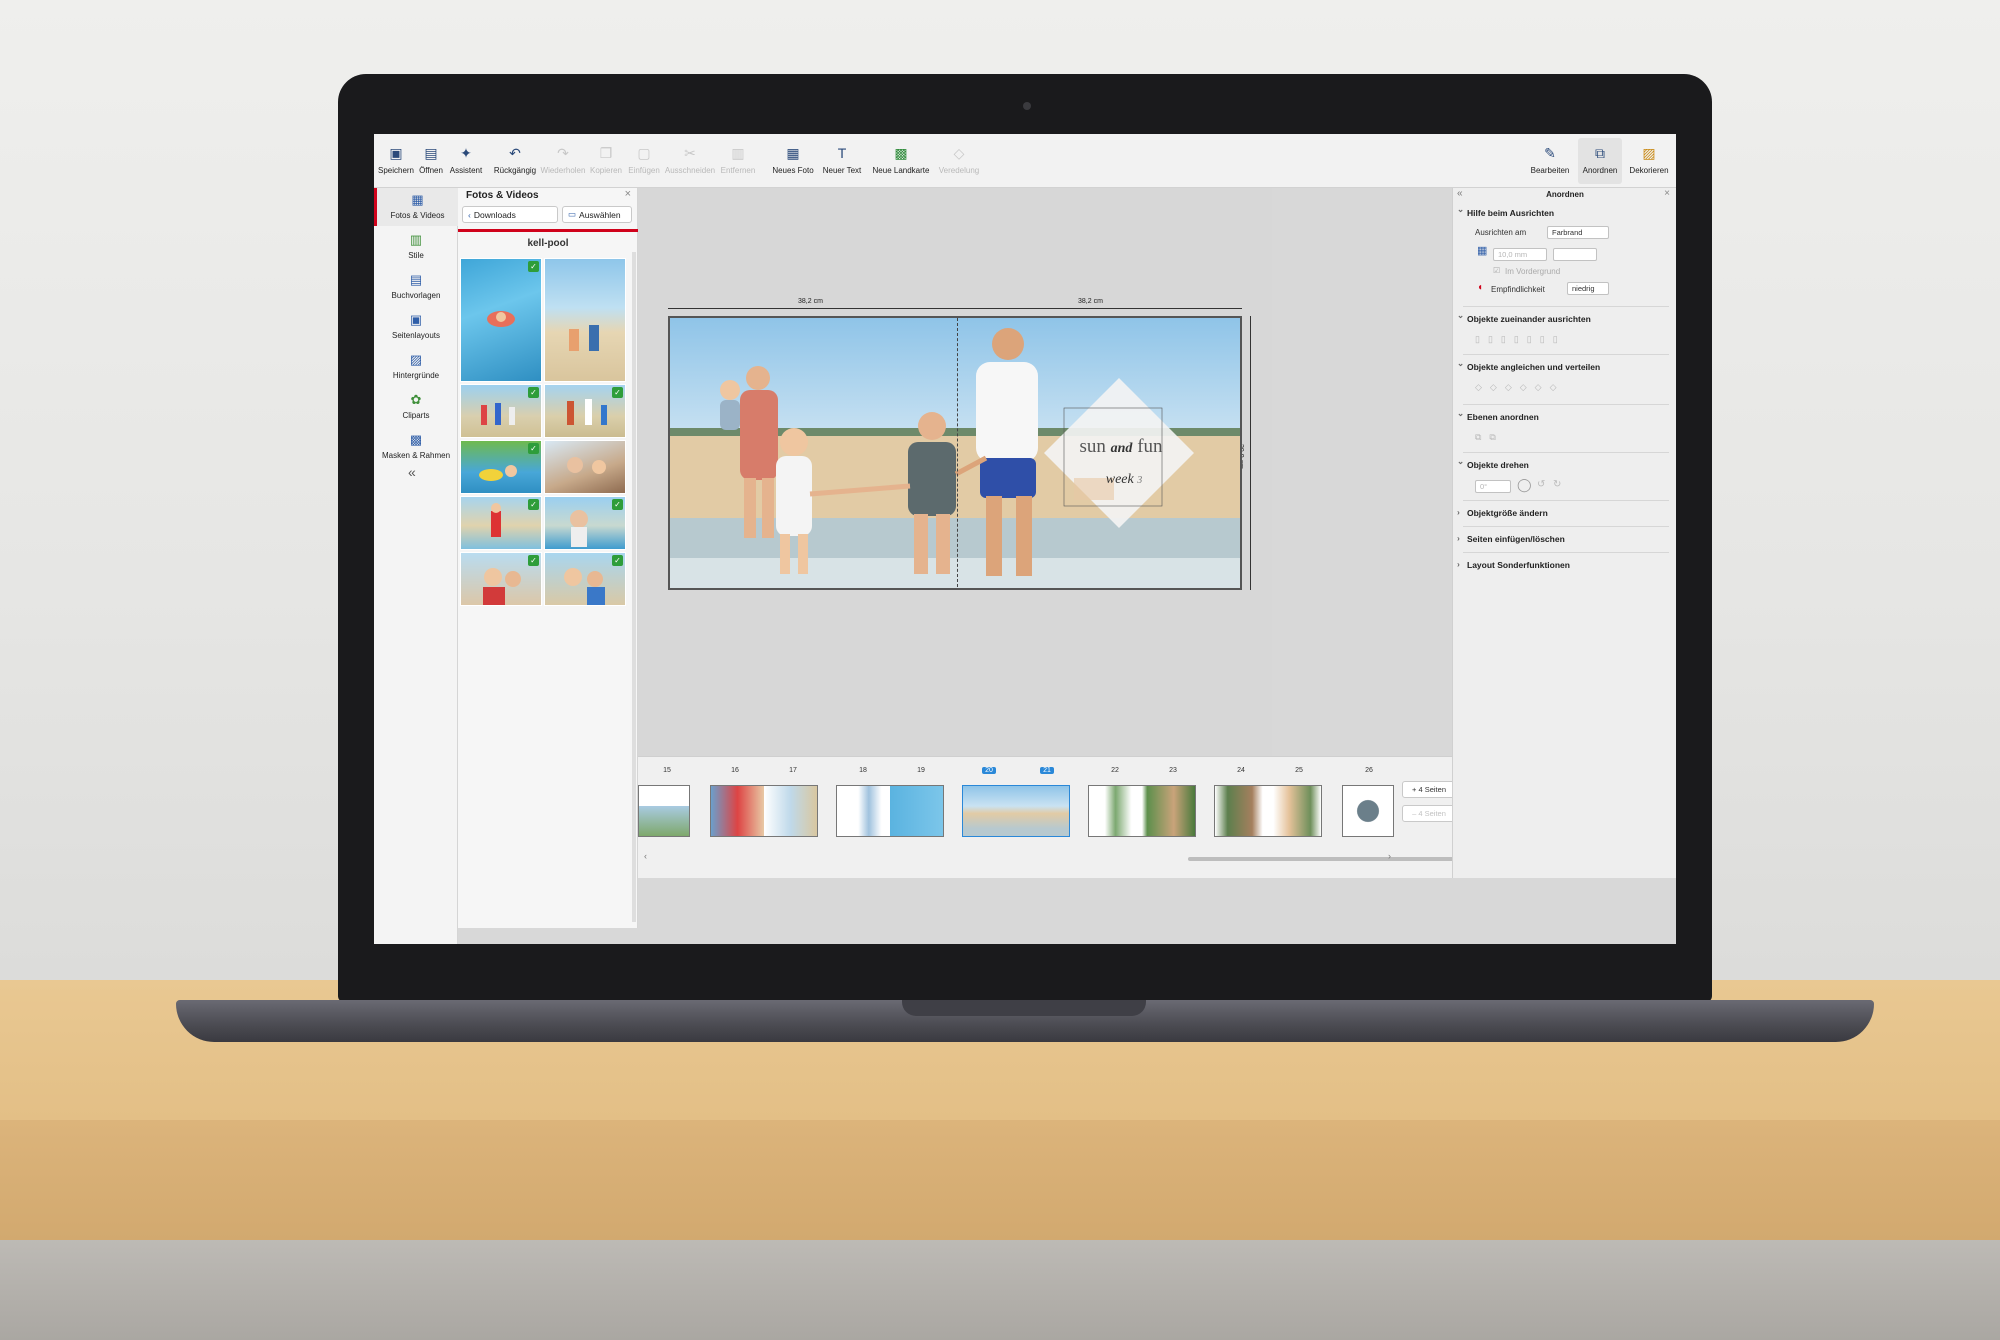  What do you see at coordinates (1498, 415) in the screenshot?
I see `section-layers: Ebenen anordnen` at bounding box center [1498, 415].